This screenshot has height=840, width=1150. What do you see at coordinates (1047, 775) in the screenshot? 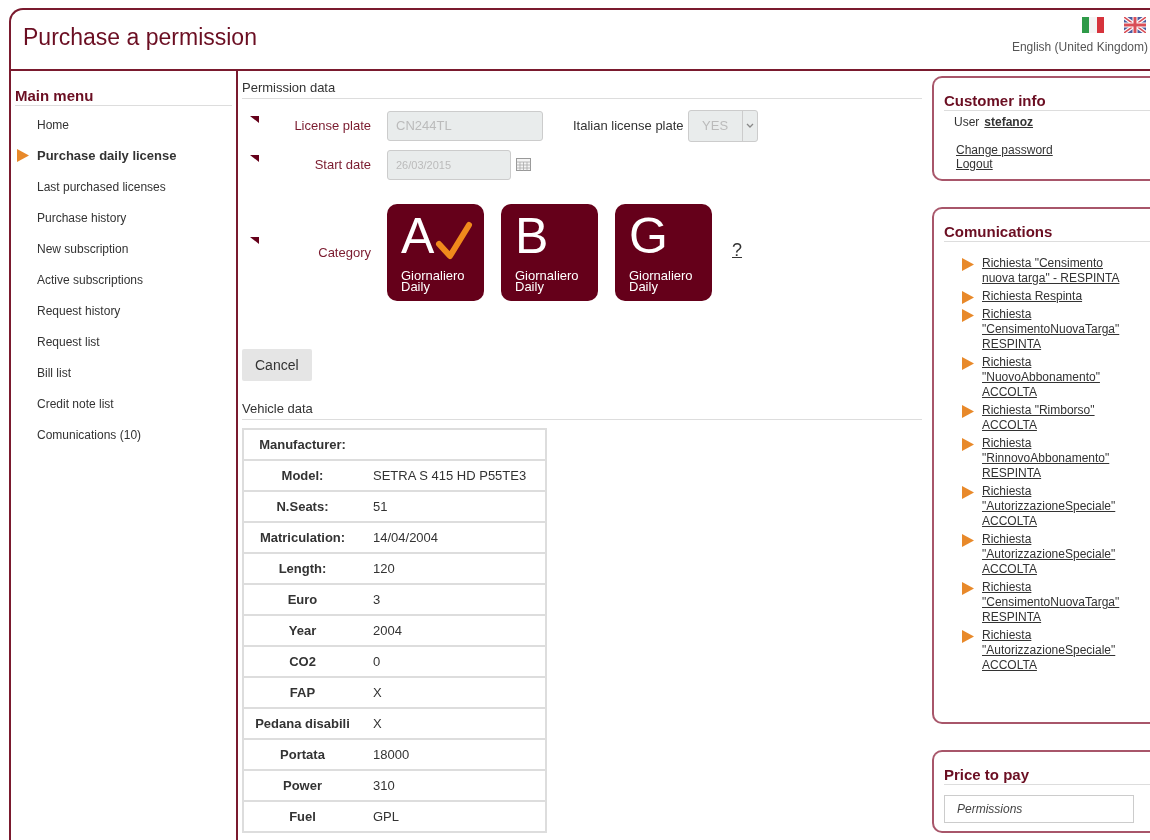
I see `panel-title: Price to pay` at bounding box center [1047, 775].